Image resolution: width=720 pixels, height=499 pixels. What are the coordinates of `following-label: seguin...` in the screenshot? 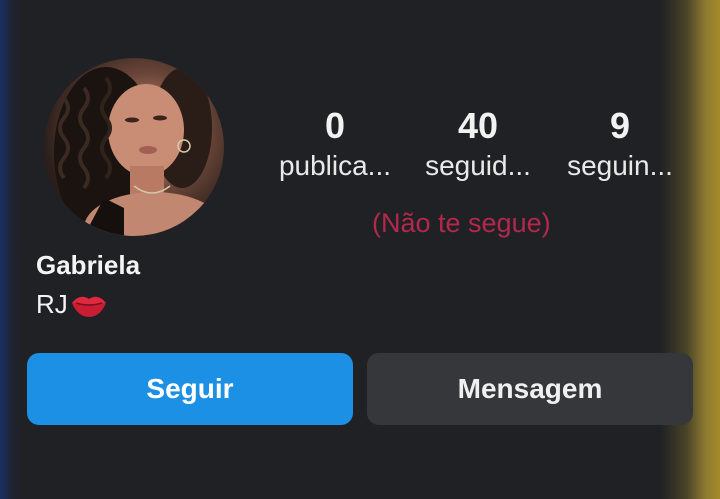 It's located at (620, 165).